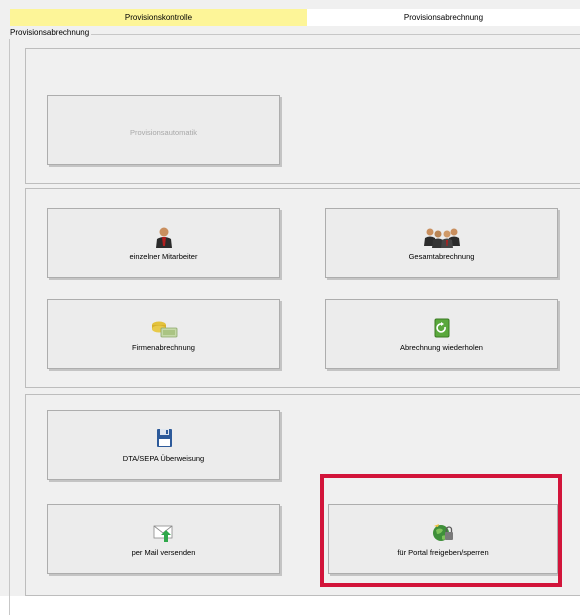  What do you see at coordinates (164, 329) in the screenshot?
I see `money-icon` at bounding box center [164, 329].